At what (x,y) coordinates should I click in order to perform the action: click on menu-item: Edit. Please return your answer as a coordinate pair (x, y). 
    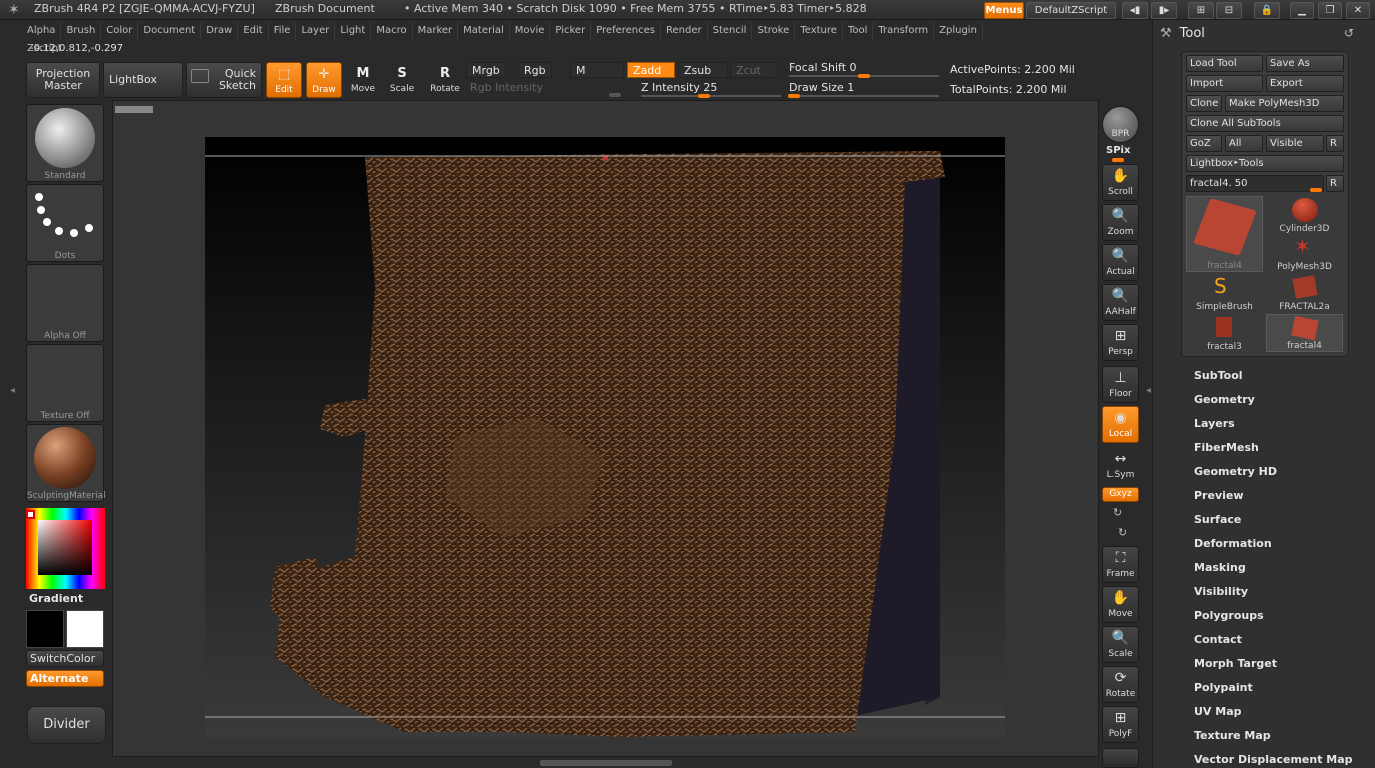
    Looking at the image, I should click on (253, 31).